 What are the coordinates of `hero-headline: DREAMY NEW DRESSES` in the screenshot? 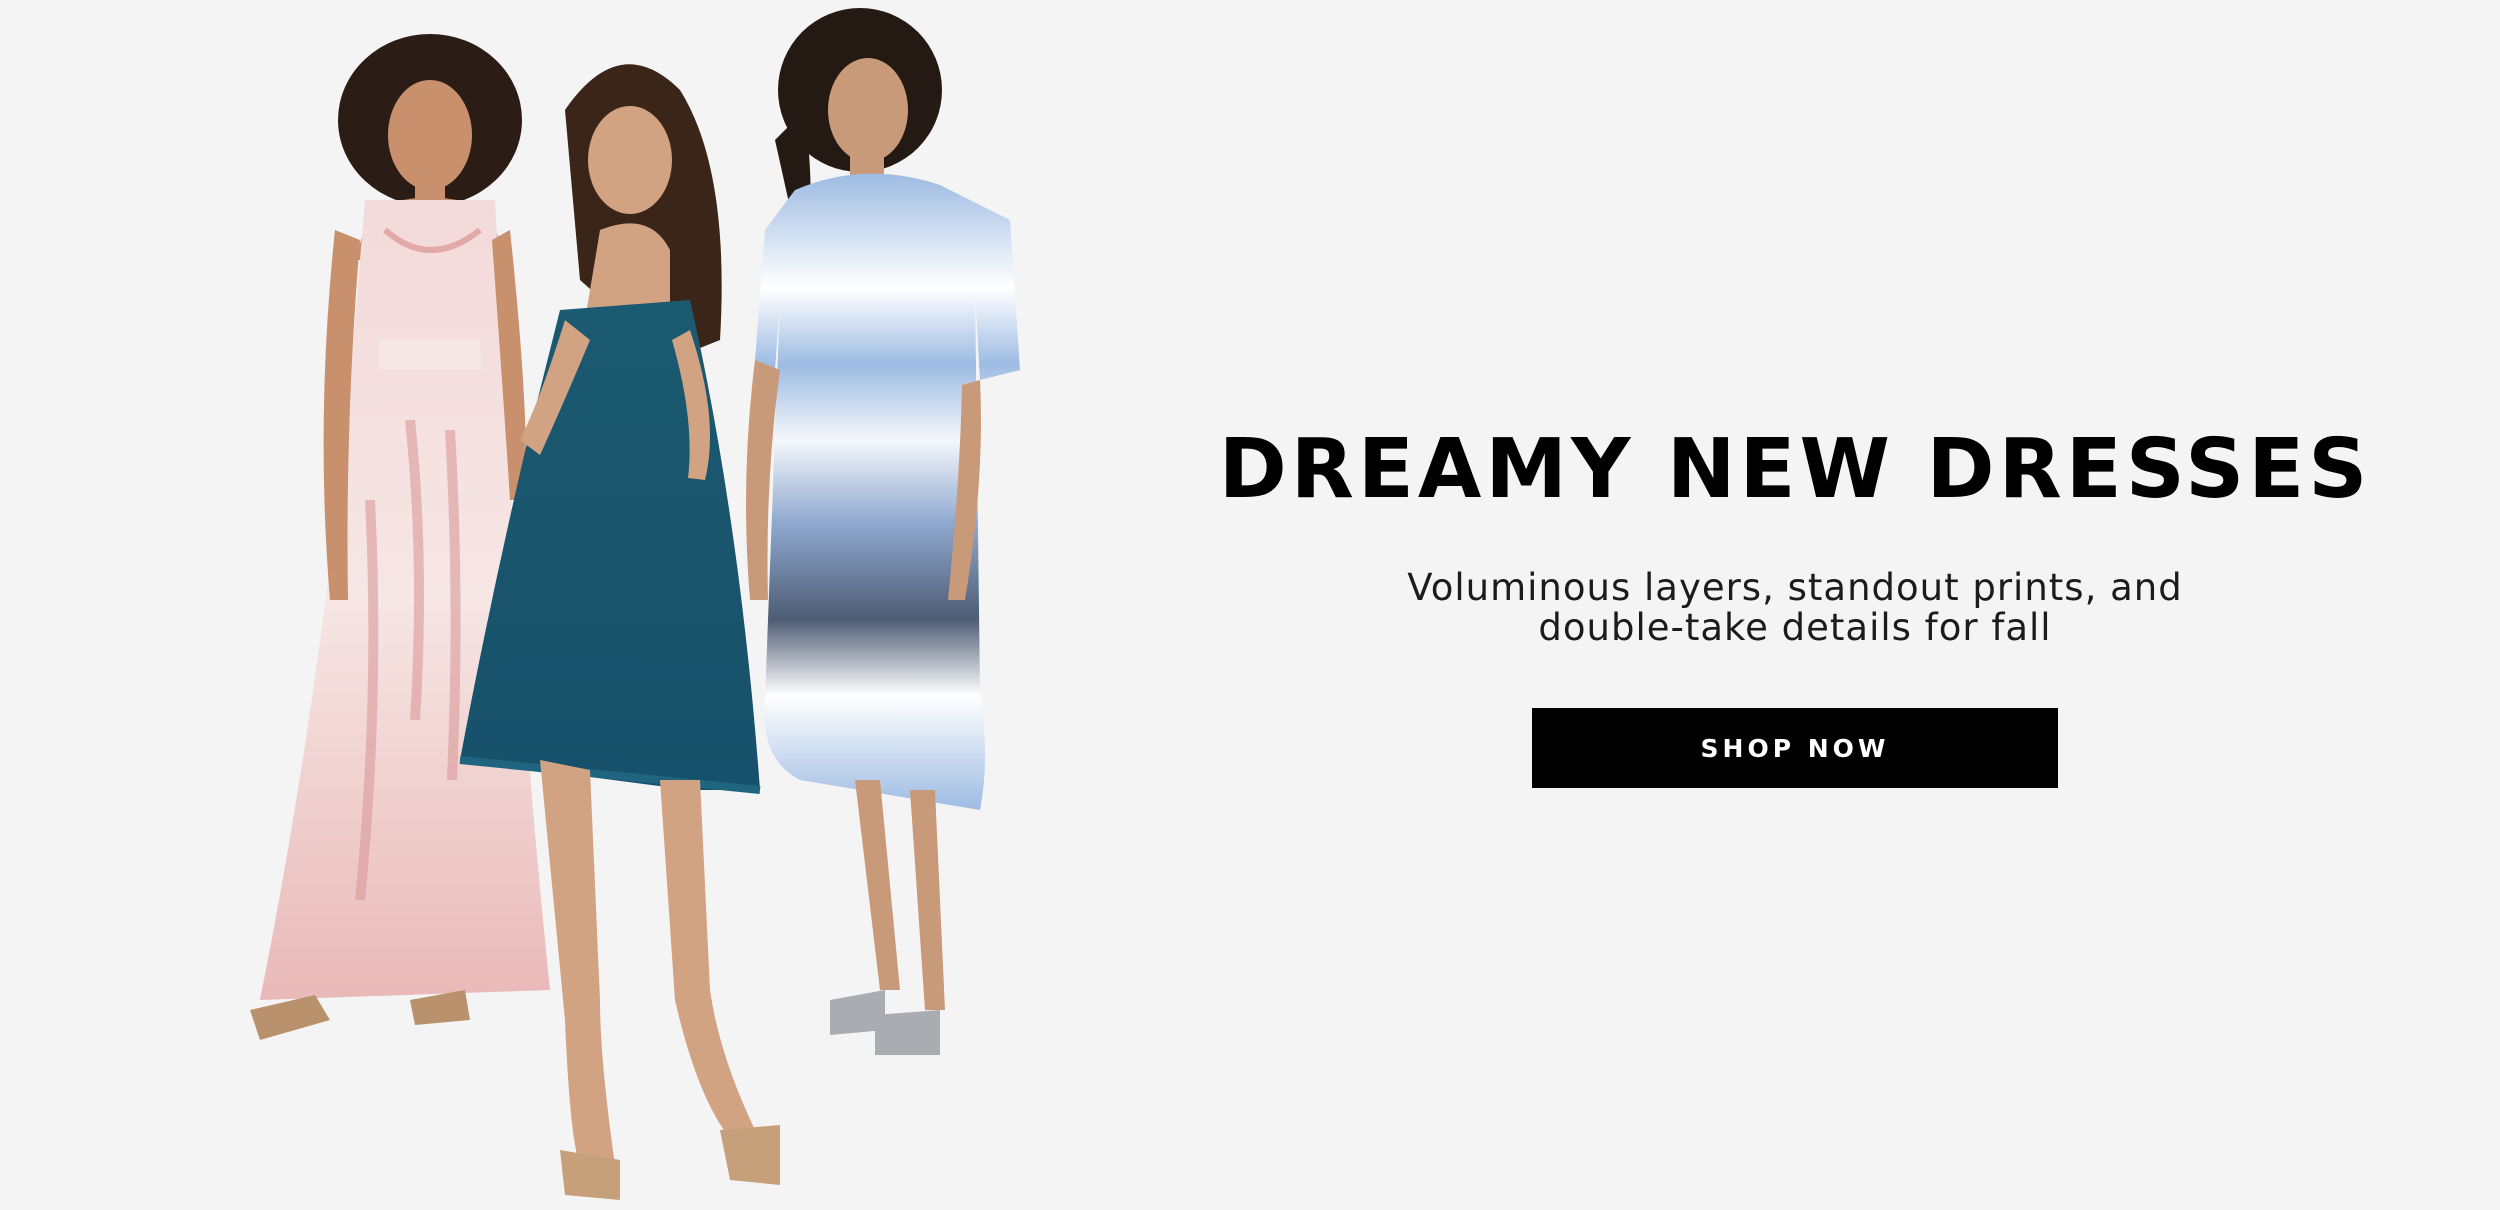 It's located at (1795, 469).